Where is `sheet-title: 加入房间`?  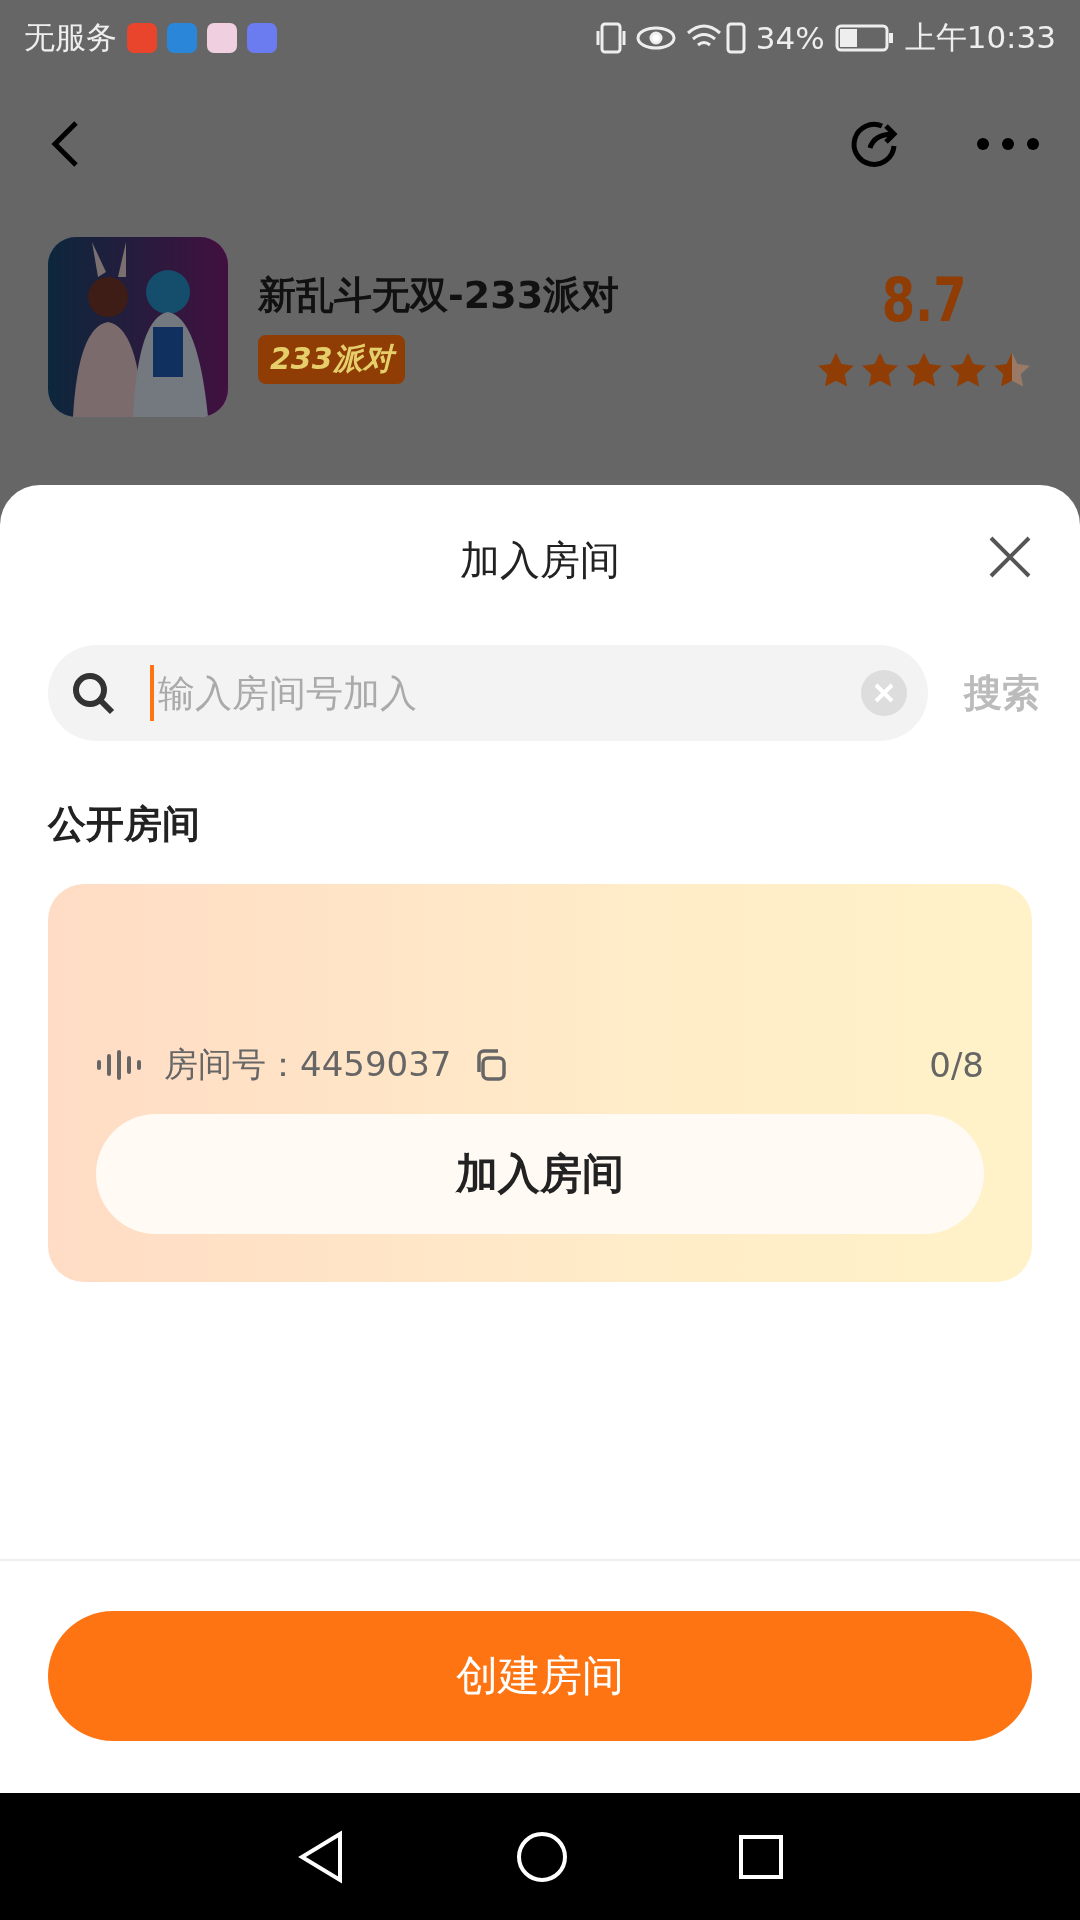 sheet-title: 加入房间 is located at coordinates (540, 560).